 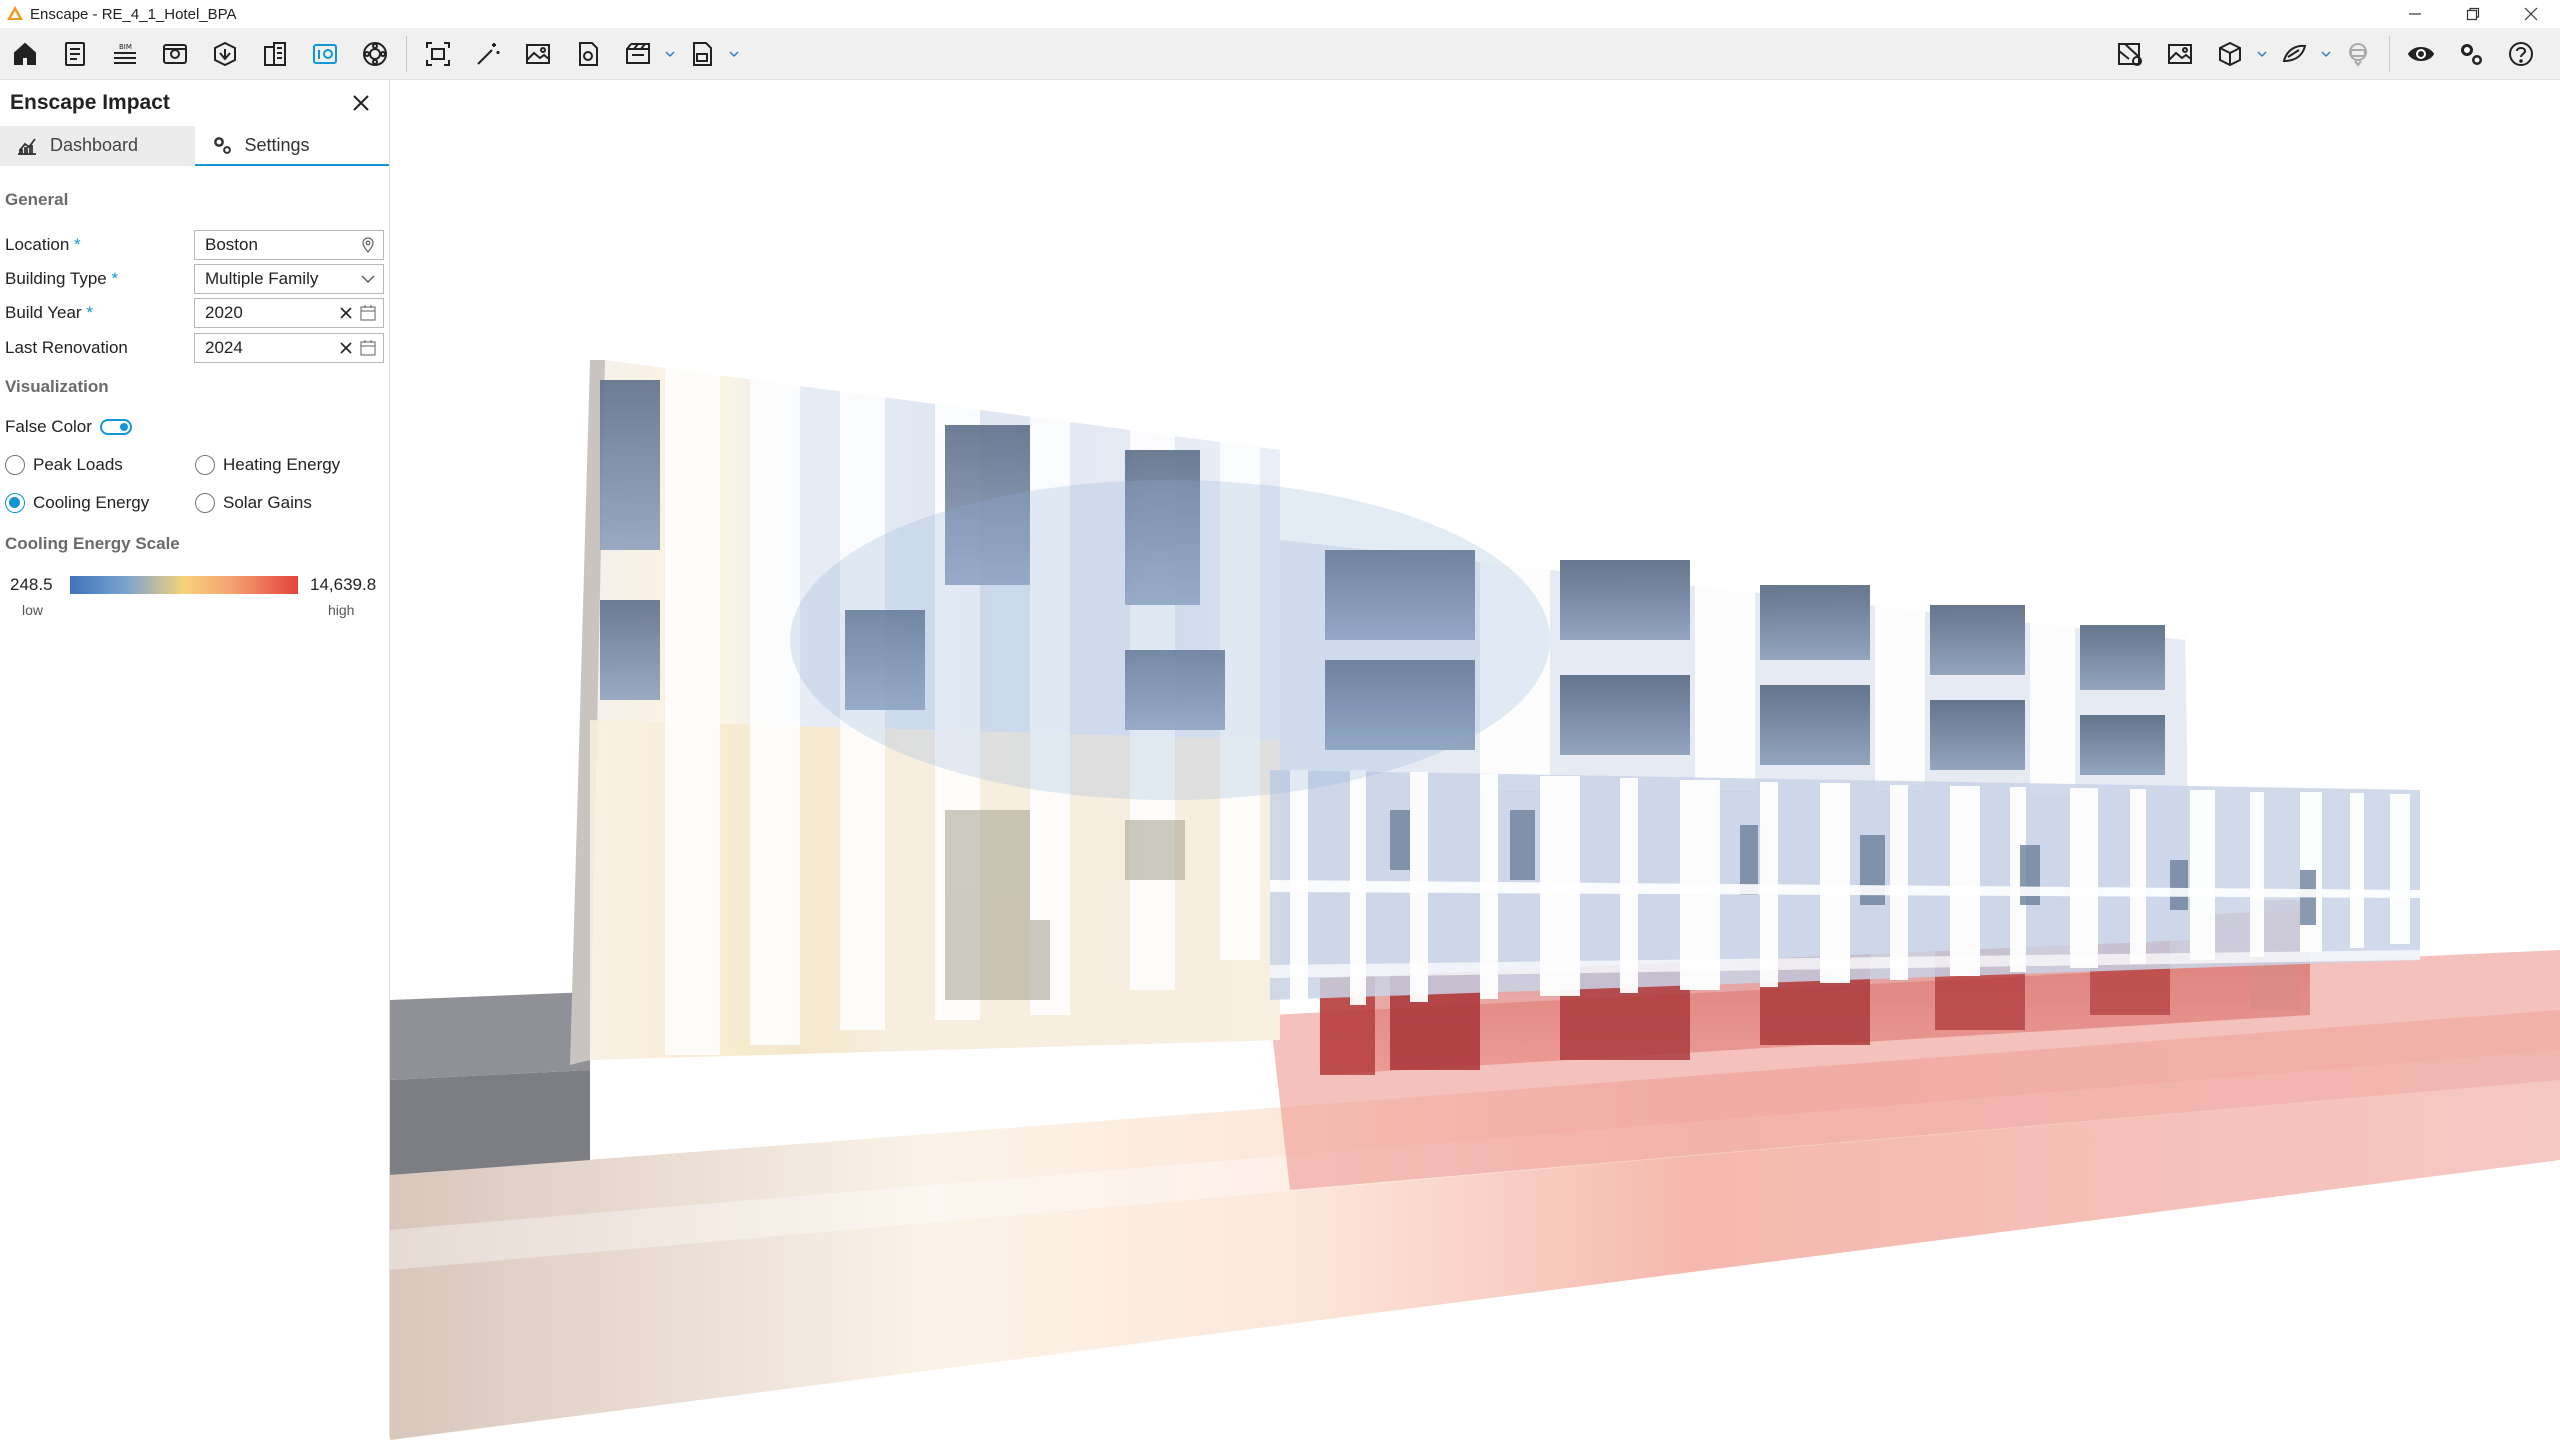 I want to click on scale-high-label: high, so click(x=341, y=610).